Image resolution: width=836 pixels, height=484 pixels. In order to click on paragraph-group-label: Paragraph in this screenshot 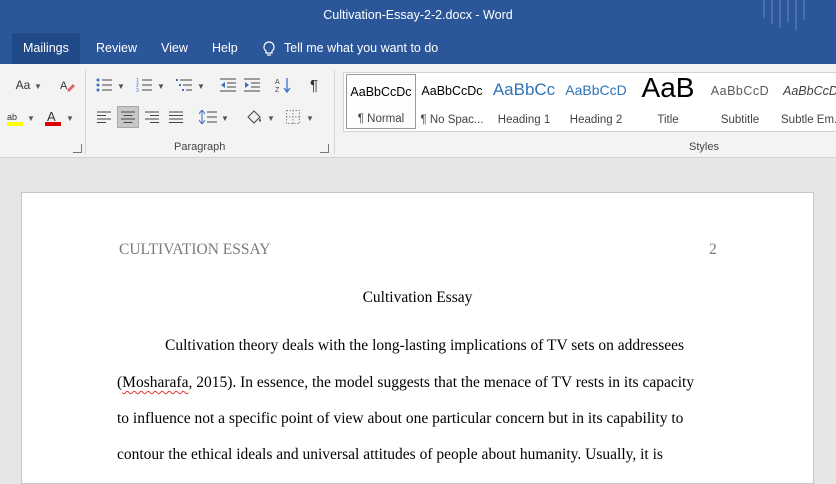, I will do `click(200, 147)`.